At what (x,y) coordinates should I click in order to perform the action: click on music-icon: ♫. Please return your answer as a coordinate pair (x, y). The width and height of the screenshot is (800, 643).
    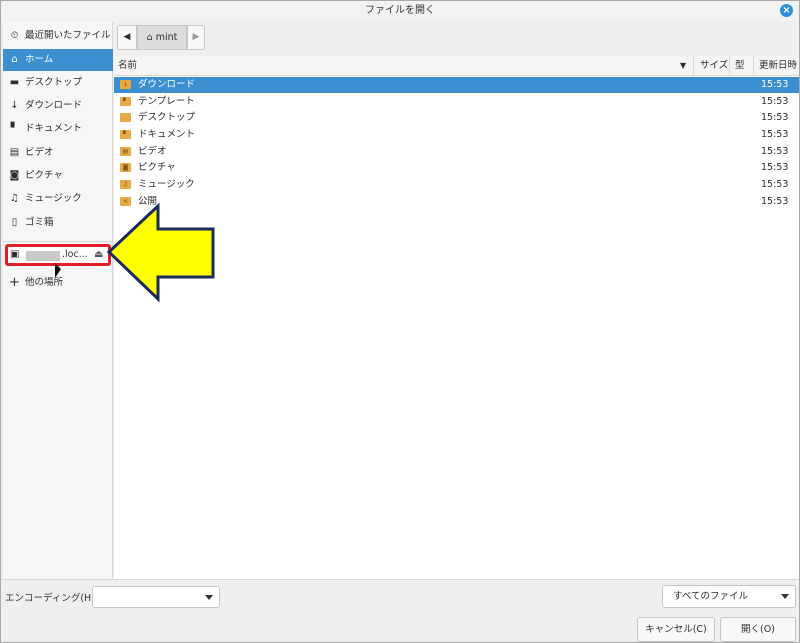
    Looking at the image, I should click on (14, 198).